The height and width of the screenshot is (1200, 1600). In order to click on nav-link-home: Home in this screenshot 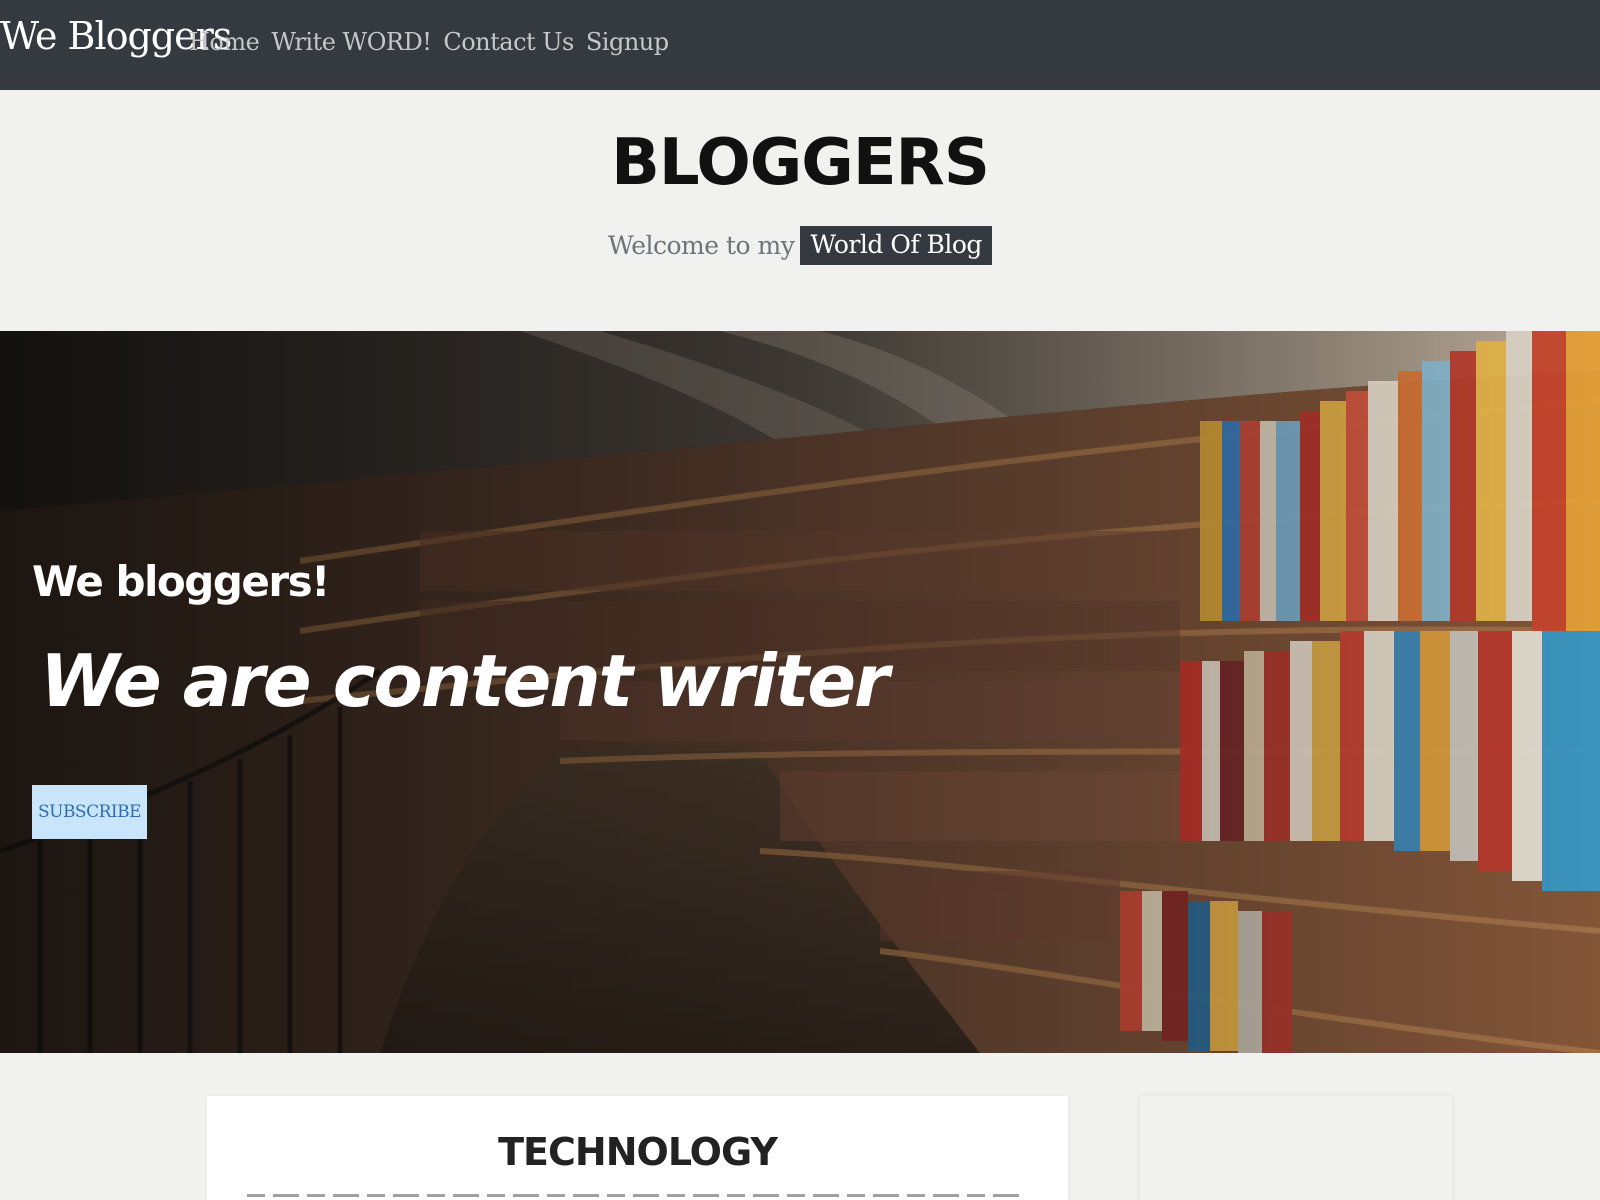, I will do `click(224, 42)`.